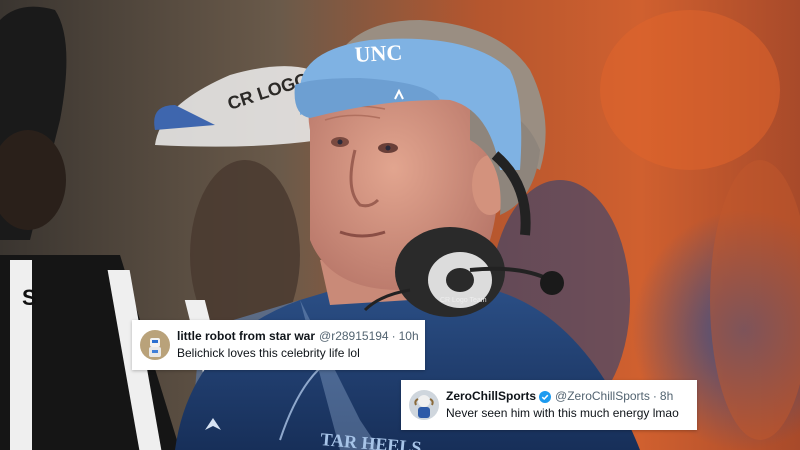 The image size is (800, 450). I want to click on tweet-timestamp: 8h, so click(666, 396).